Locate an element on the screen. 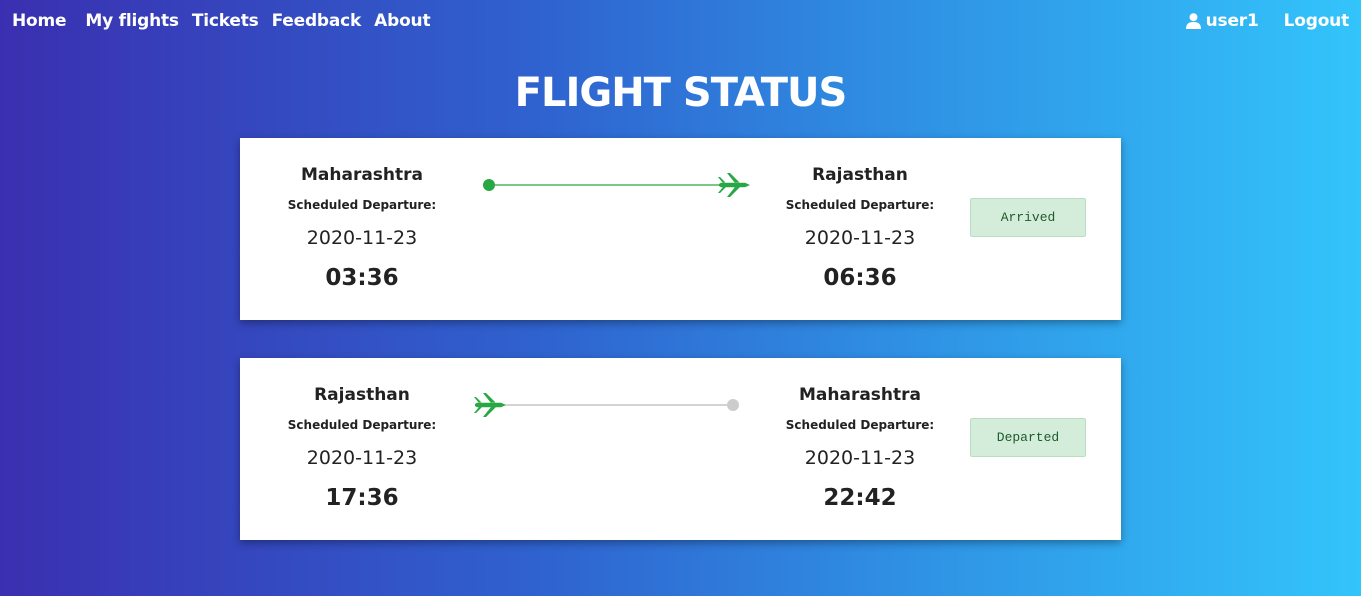  nav-feedback-link: Feedback is located at coordinates (317, 21).